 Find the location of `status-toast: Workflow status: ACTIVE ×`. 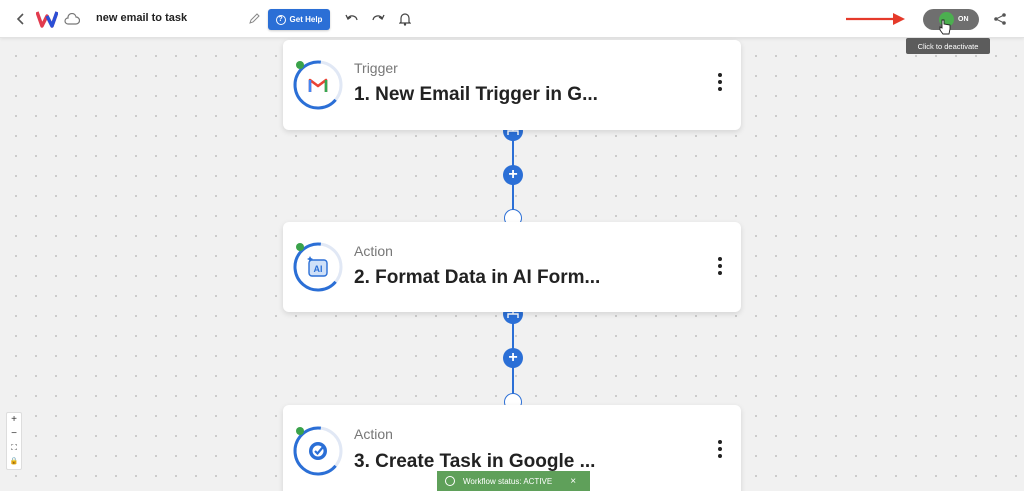

status-toast: Workflow status: ACTIVE × is located at coordinates (513, 481).